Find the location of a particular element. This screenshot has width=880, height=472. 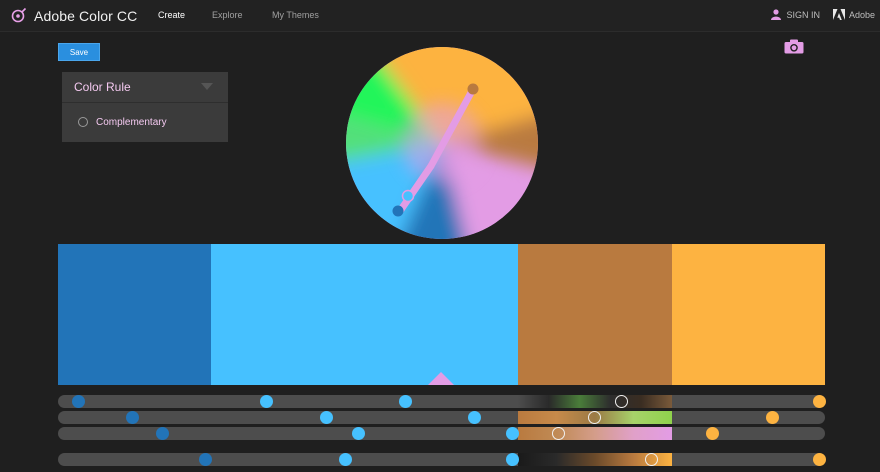

color-wheel is located at coordinates (442, 143).